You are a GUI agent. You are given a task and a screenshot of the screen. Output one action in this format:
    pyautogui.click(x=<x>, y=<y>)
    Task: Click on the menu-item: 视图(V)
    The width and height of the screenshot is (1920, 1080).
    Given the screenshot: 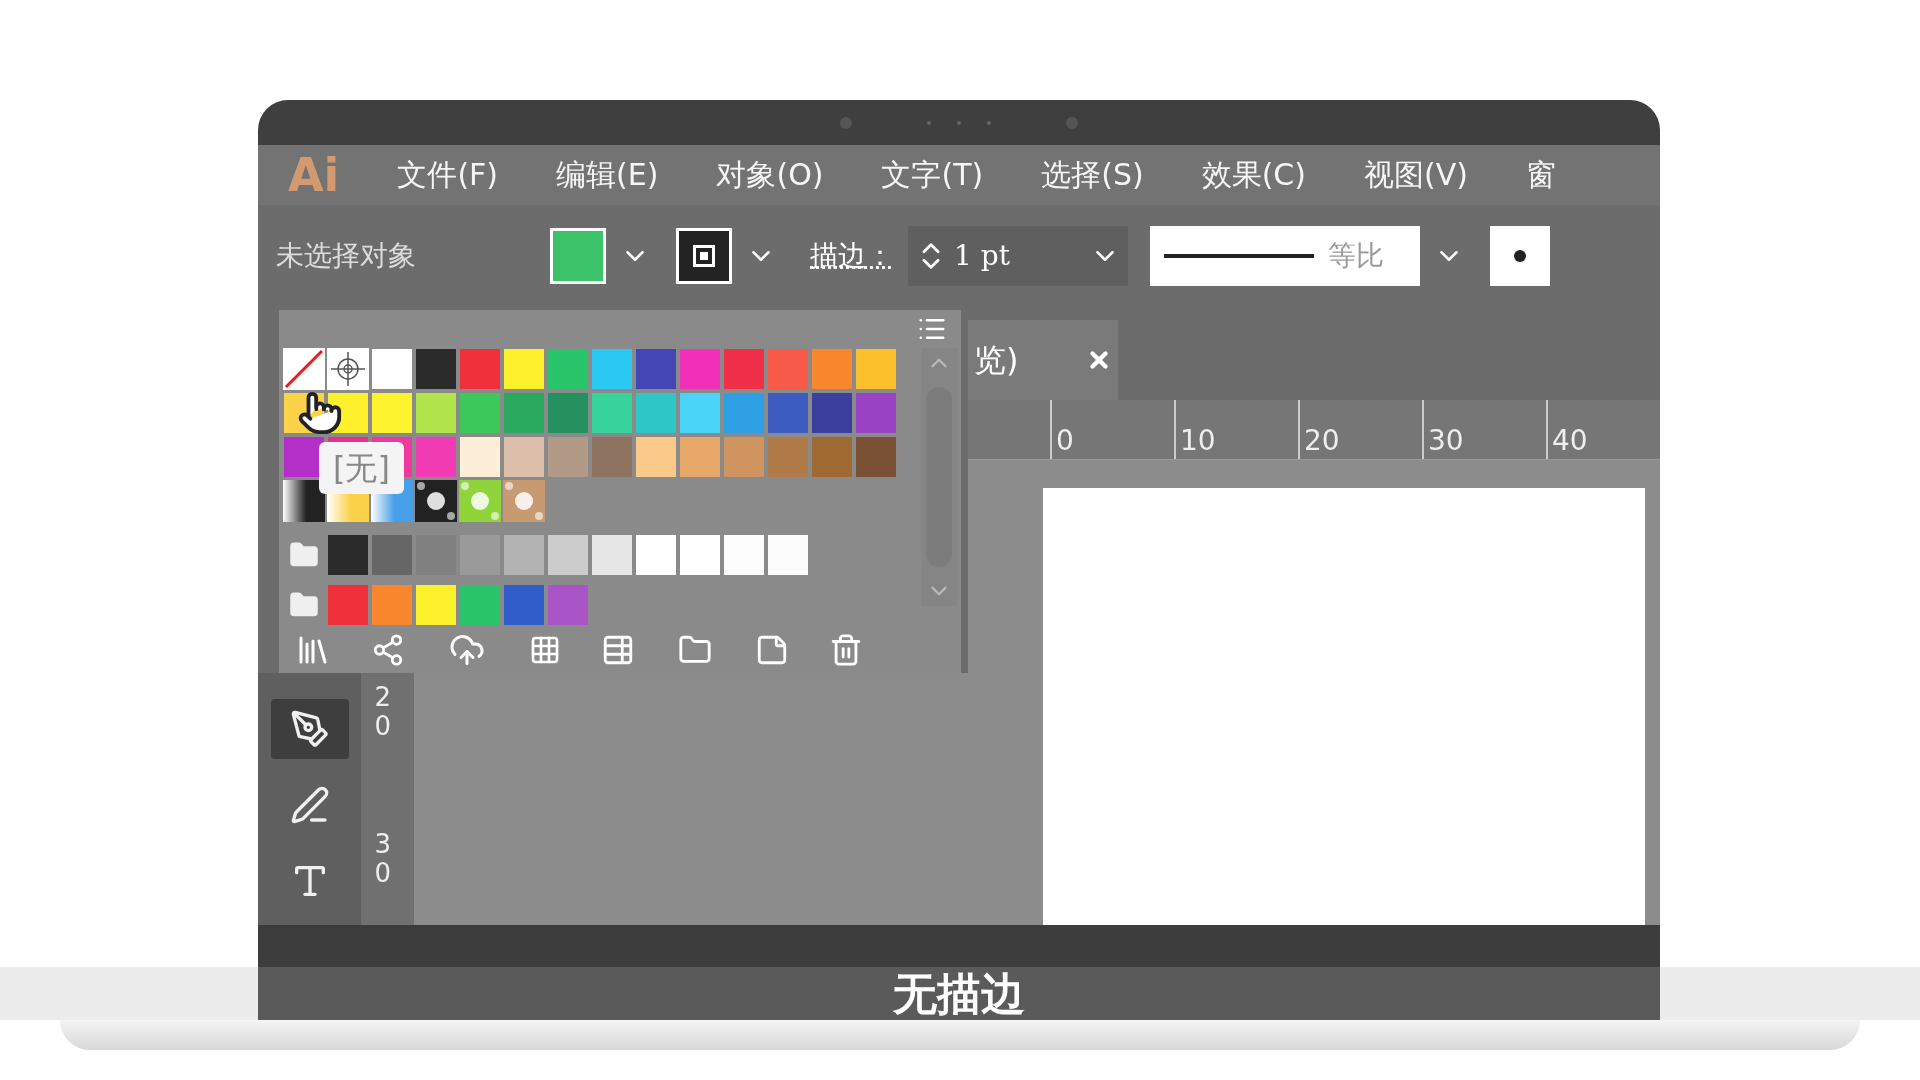 What is the action you would take?
    pyautogui.click(x=1416, y=175)
    